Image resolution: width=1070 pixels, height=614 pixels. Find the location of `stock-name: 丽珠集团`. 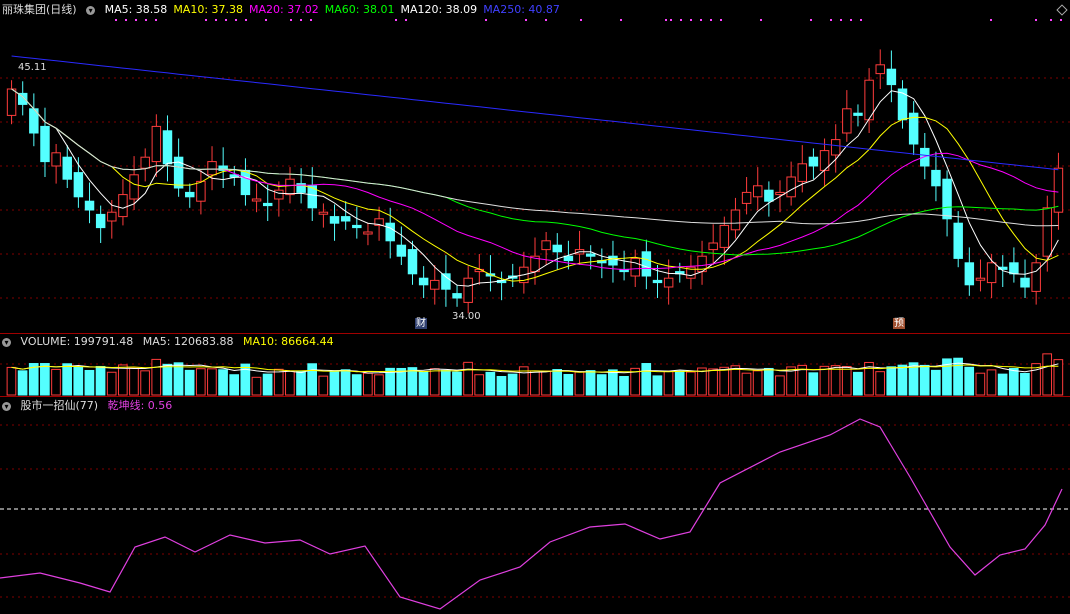

stock-name: 丽珠集团 is located at coordinates (24, 9).